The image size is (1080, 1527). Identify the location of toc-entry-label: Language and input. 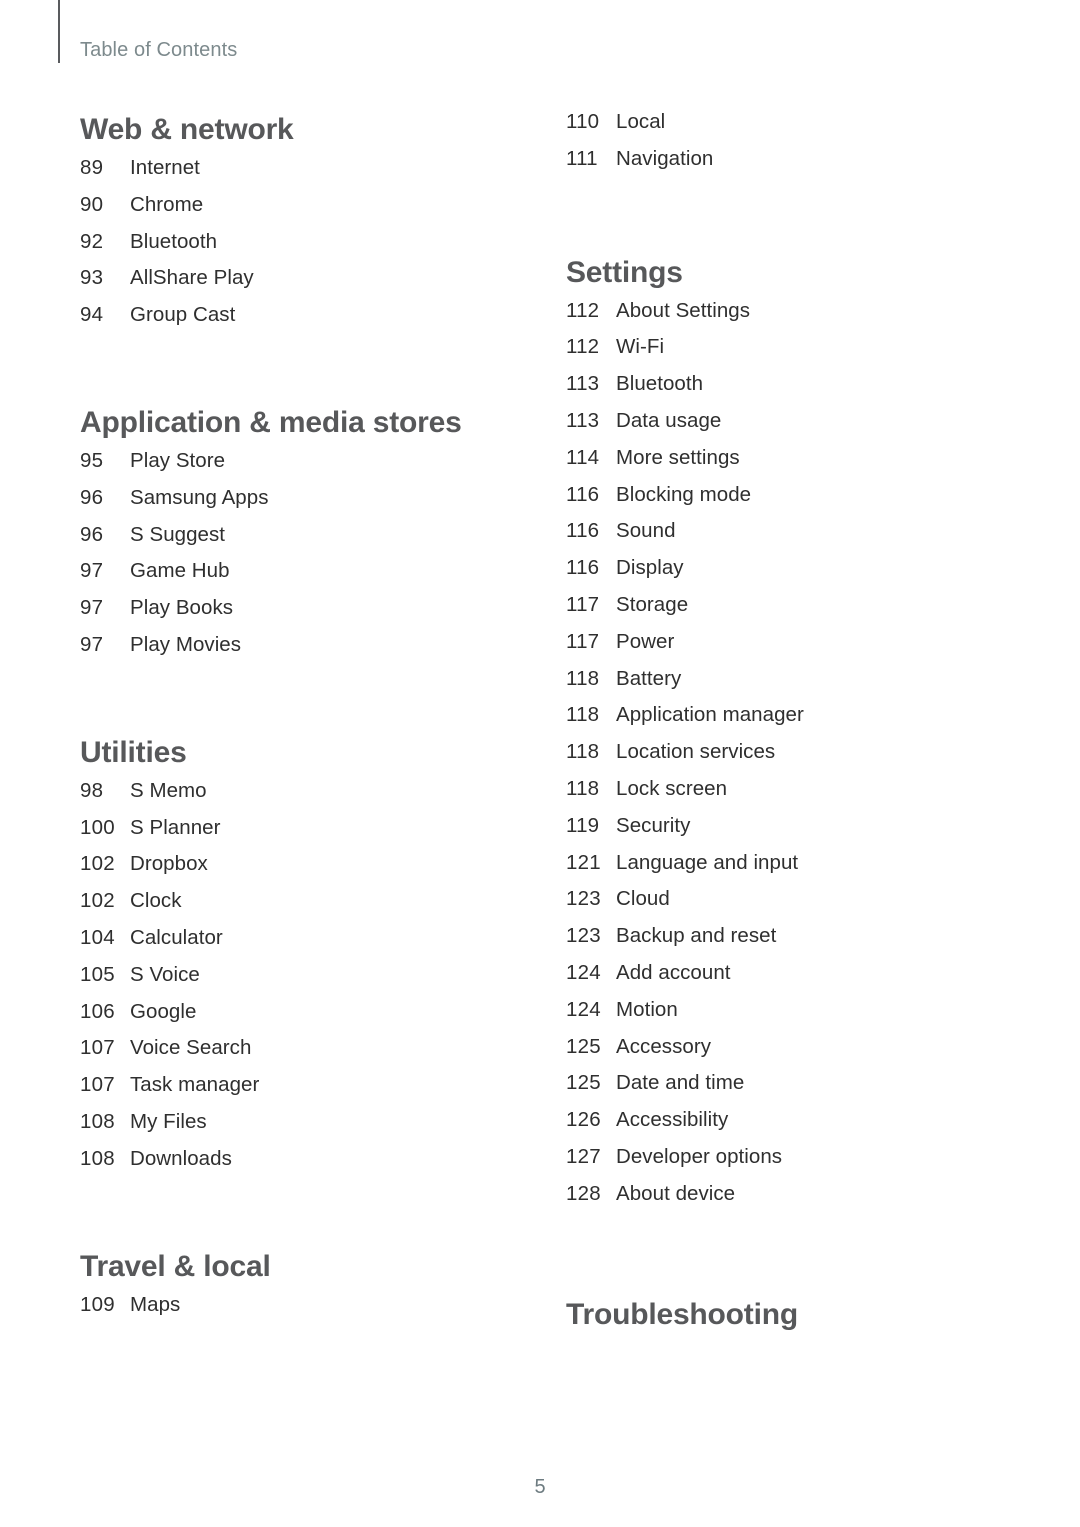
(707, 862).